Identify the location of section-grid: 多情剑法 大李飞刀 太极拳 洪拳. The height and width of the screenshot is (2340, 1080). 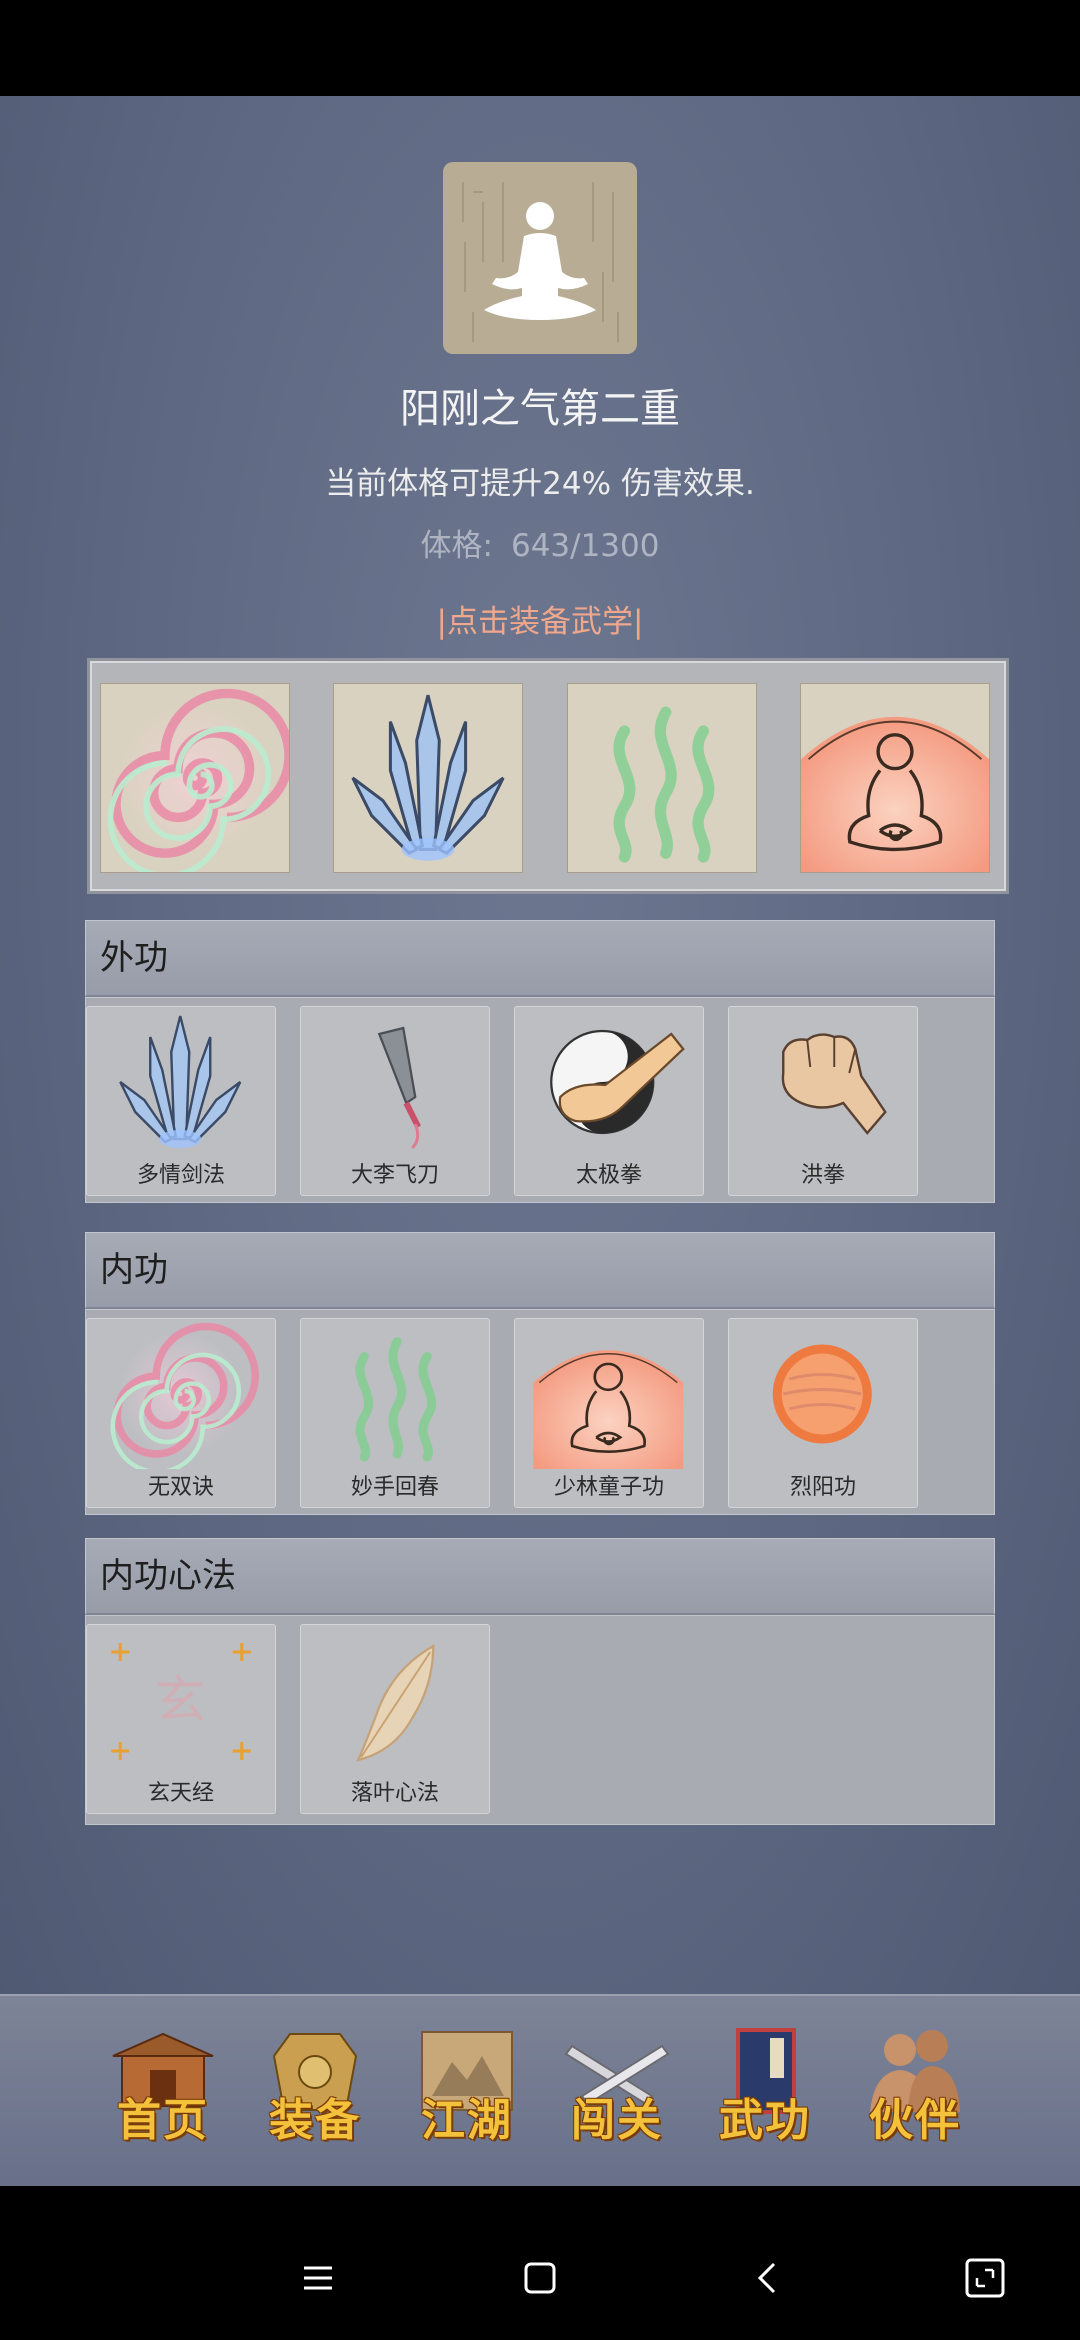
(540, 1100).